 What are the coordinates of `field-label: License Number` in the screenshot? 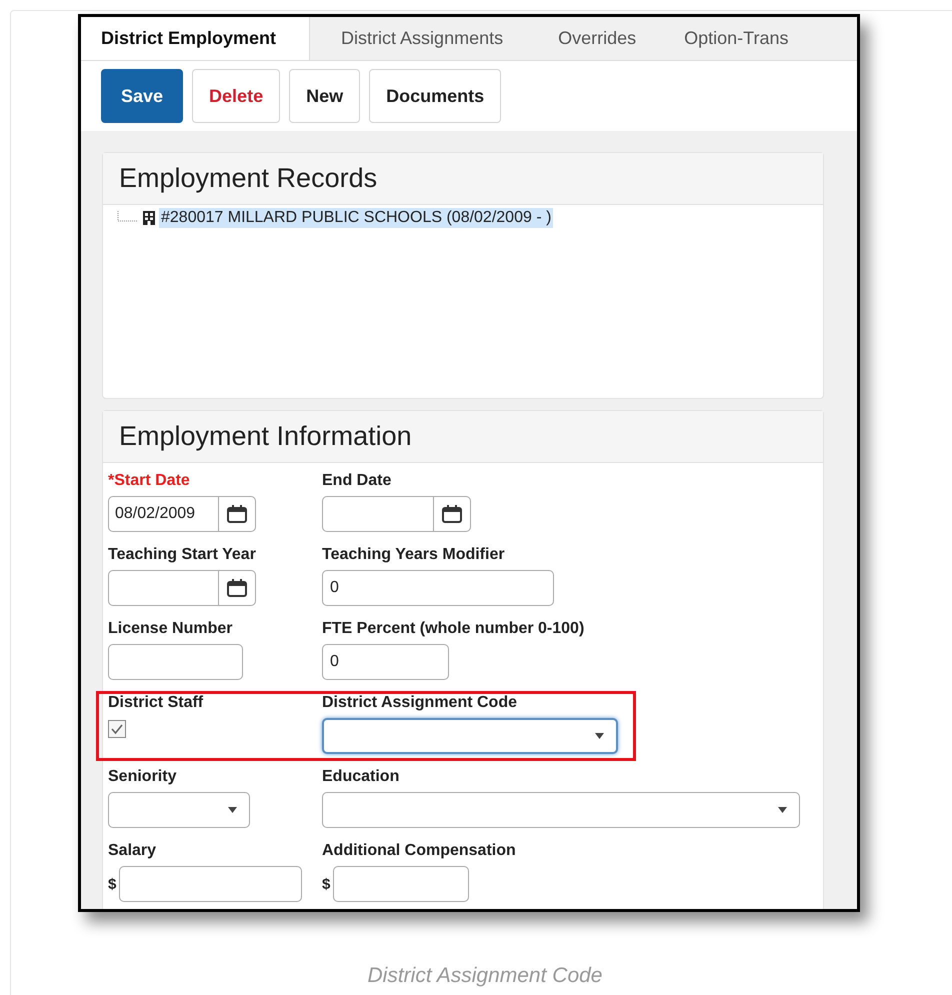 It's located at (171, 629).